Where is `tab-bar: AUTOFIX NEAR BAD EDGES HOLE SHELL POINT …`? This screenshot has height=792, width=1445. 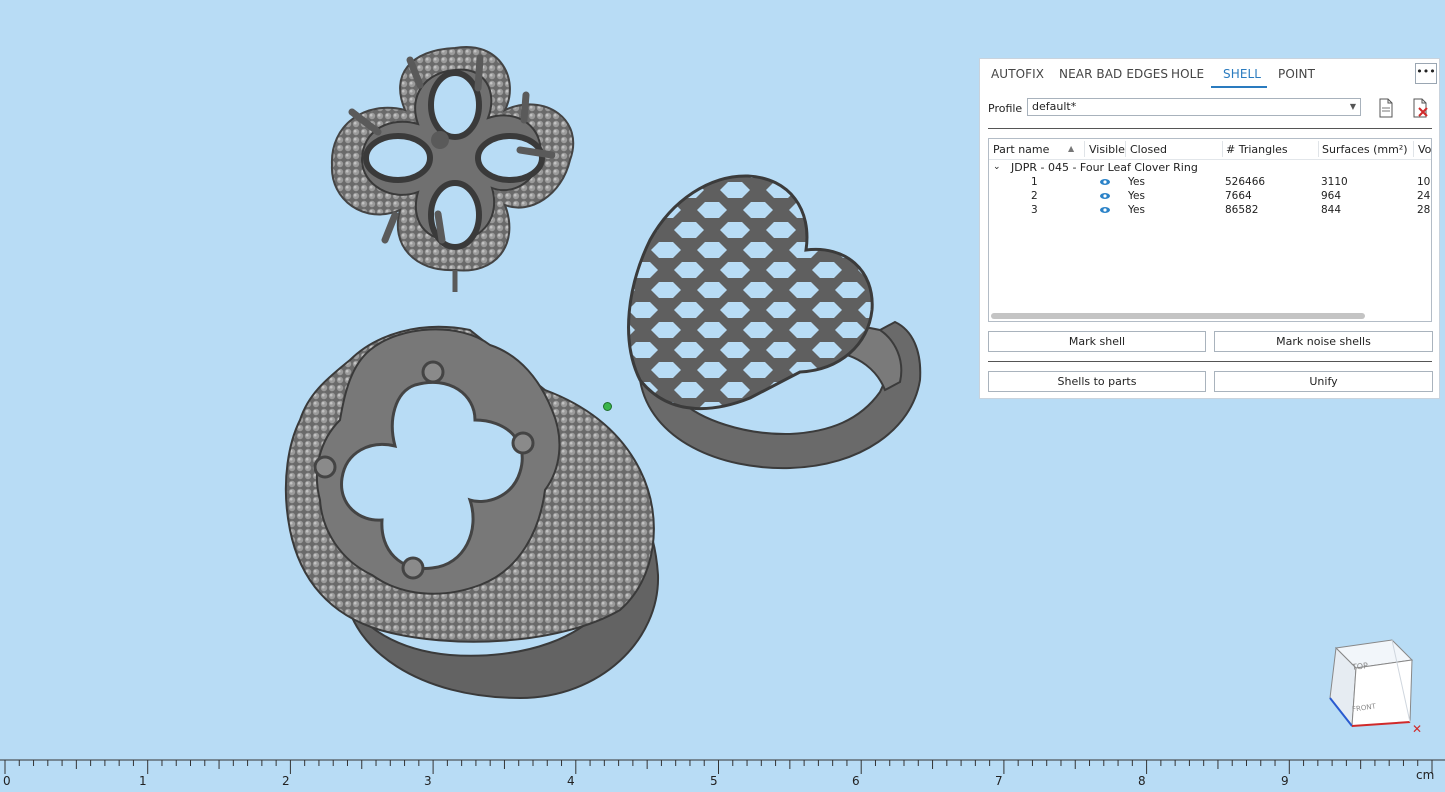 tab-bar: AUTOFIX NEAR BAD EDGES HOLE SHELL POINT … is located at coordinates (1209, 74).